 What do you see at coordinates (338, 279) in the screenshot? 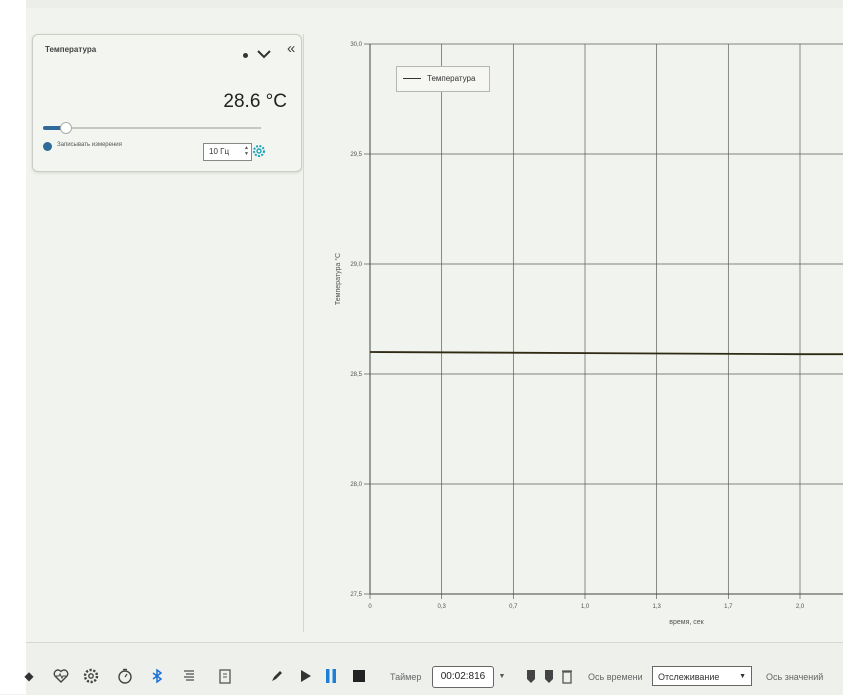
I see `y-axis-title: Температура °C` at bounding box center [338, 279].